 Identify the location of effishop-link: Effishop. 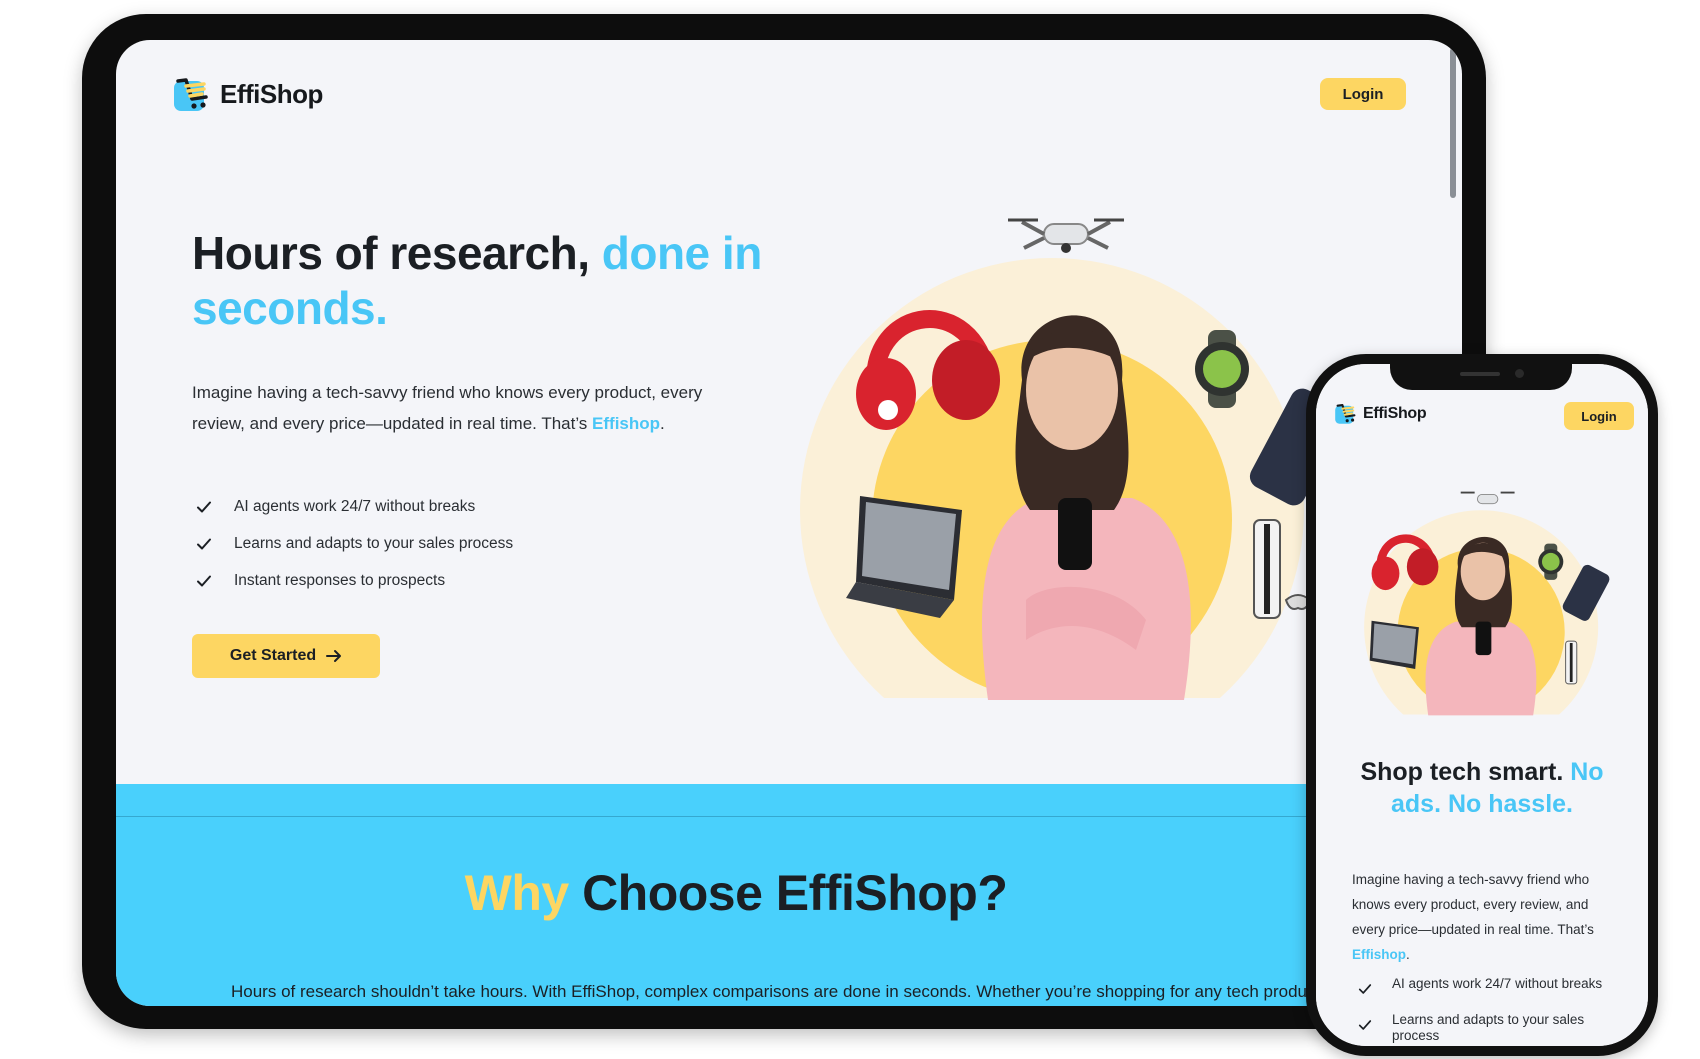
(626, 423).